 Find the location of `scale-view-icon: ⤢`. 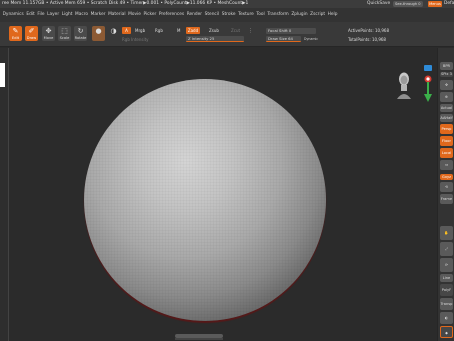

scale-view-icon: ⤢ is located at coordinates (446, 249).